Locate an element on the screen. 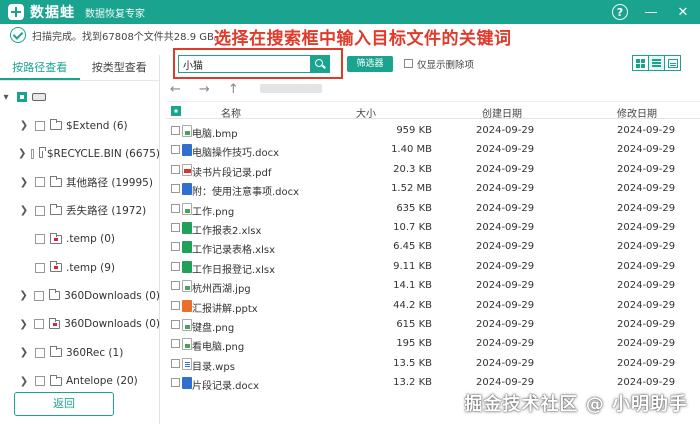  search-input is located at coordinates (254, 64).